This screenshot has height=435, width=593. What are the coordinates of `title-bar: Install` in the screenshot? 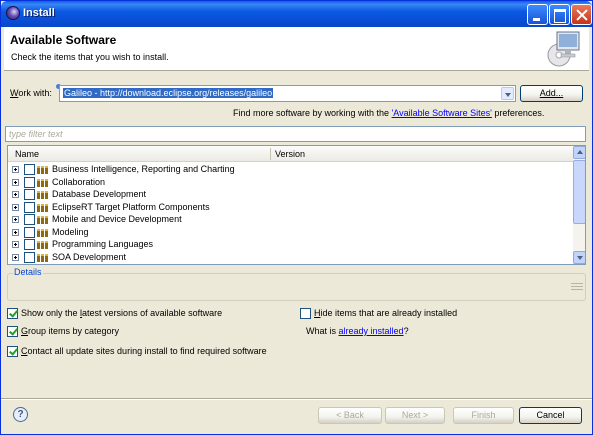 It's located at (296, 14).